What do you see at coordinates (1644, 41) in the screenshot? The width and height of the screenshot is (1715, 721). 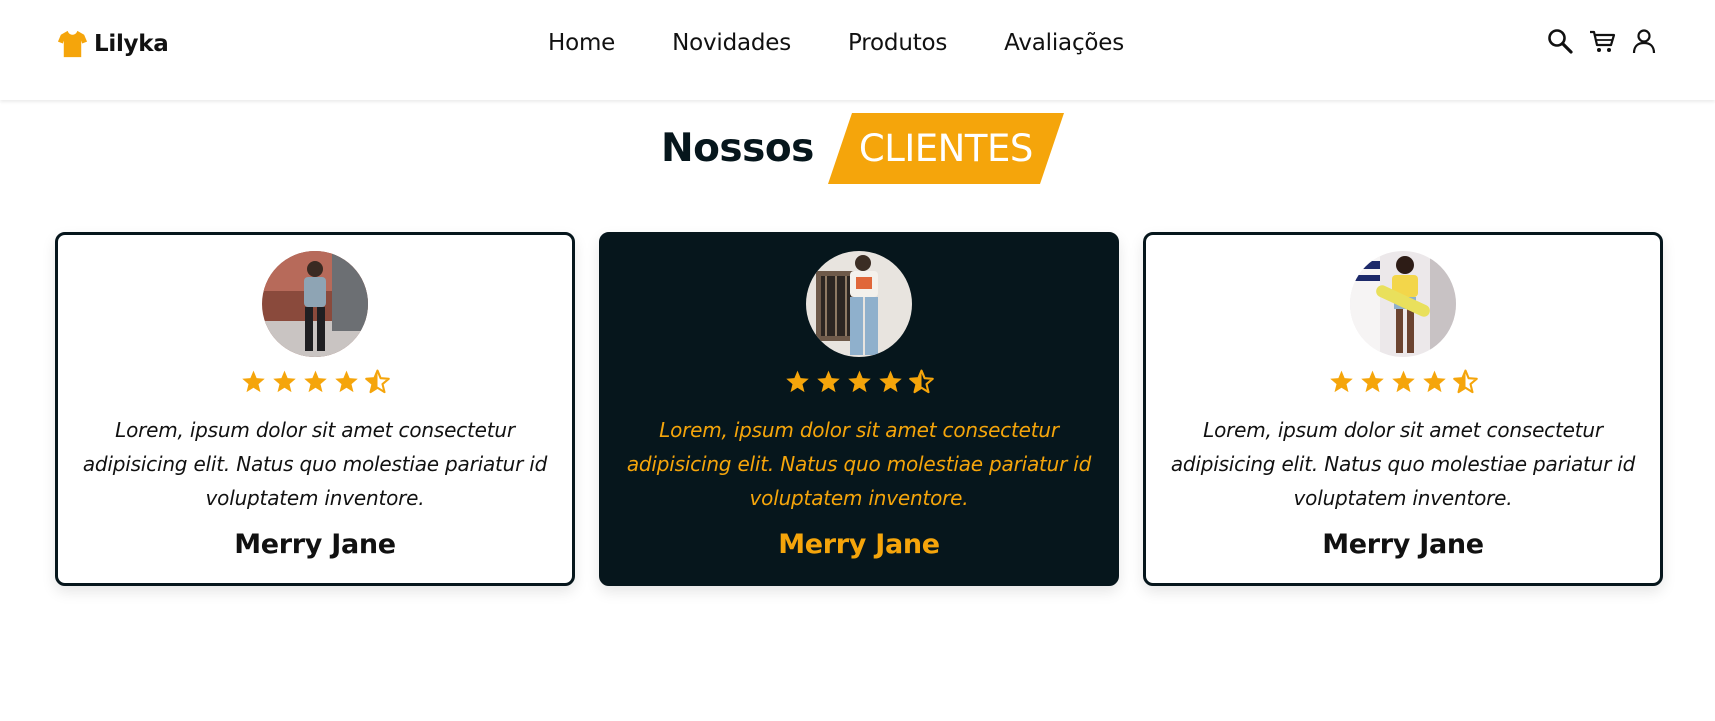 I see `user-icon` at bounding box center [1644, 41].